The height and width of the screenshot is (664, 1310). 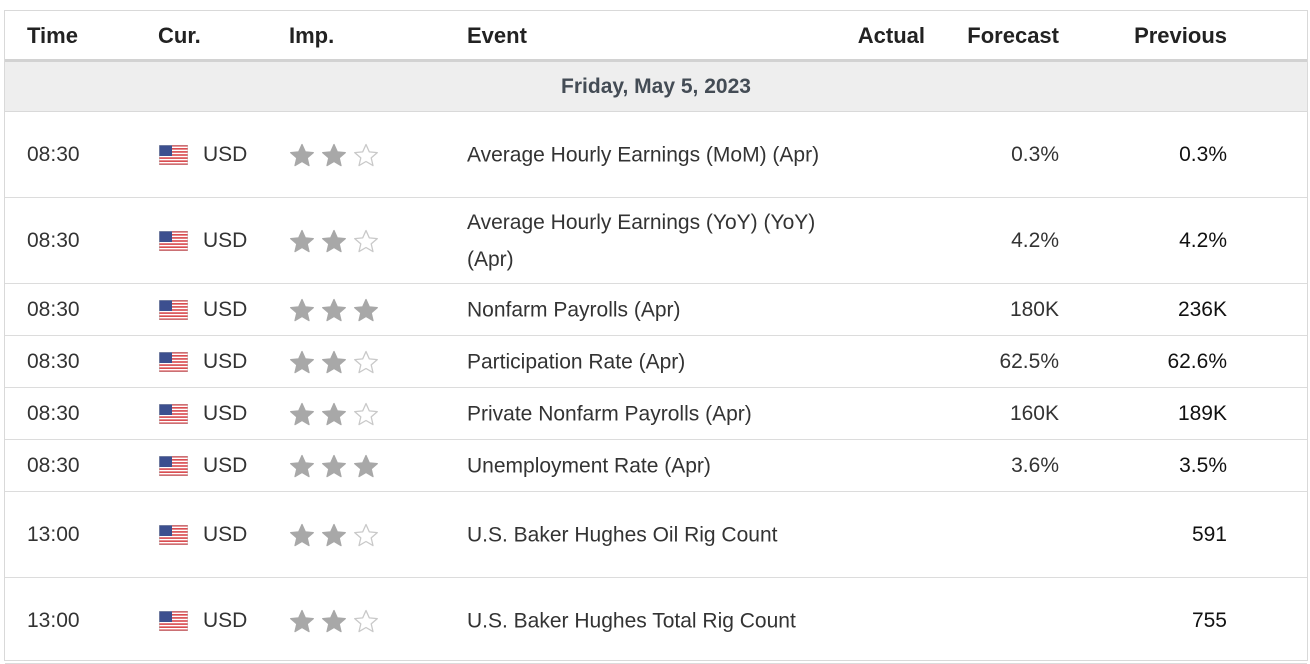 What do you see at coordinates (1203, 240) in the screenshot?
I see `event-previous: 4.2%` at bounding box center [1203, 240].